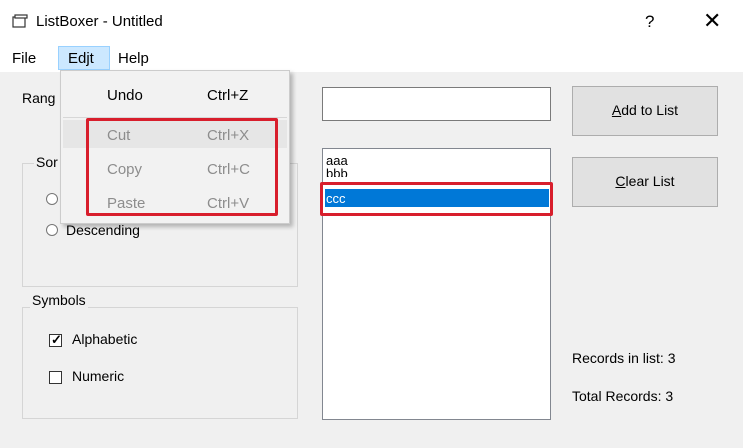 The width and height of the screenshot is (743, 448). I want to click on descending-radio, so click(52, 230).